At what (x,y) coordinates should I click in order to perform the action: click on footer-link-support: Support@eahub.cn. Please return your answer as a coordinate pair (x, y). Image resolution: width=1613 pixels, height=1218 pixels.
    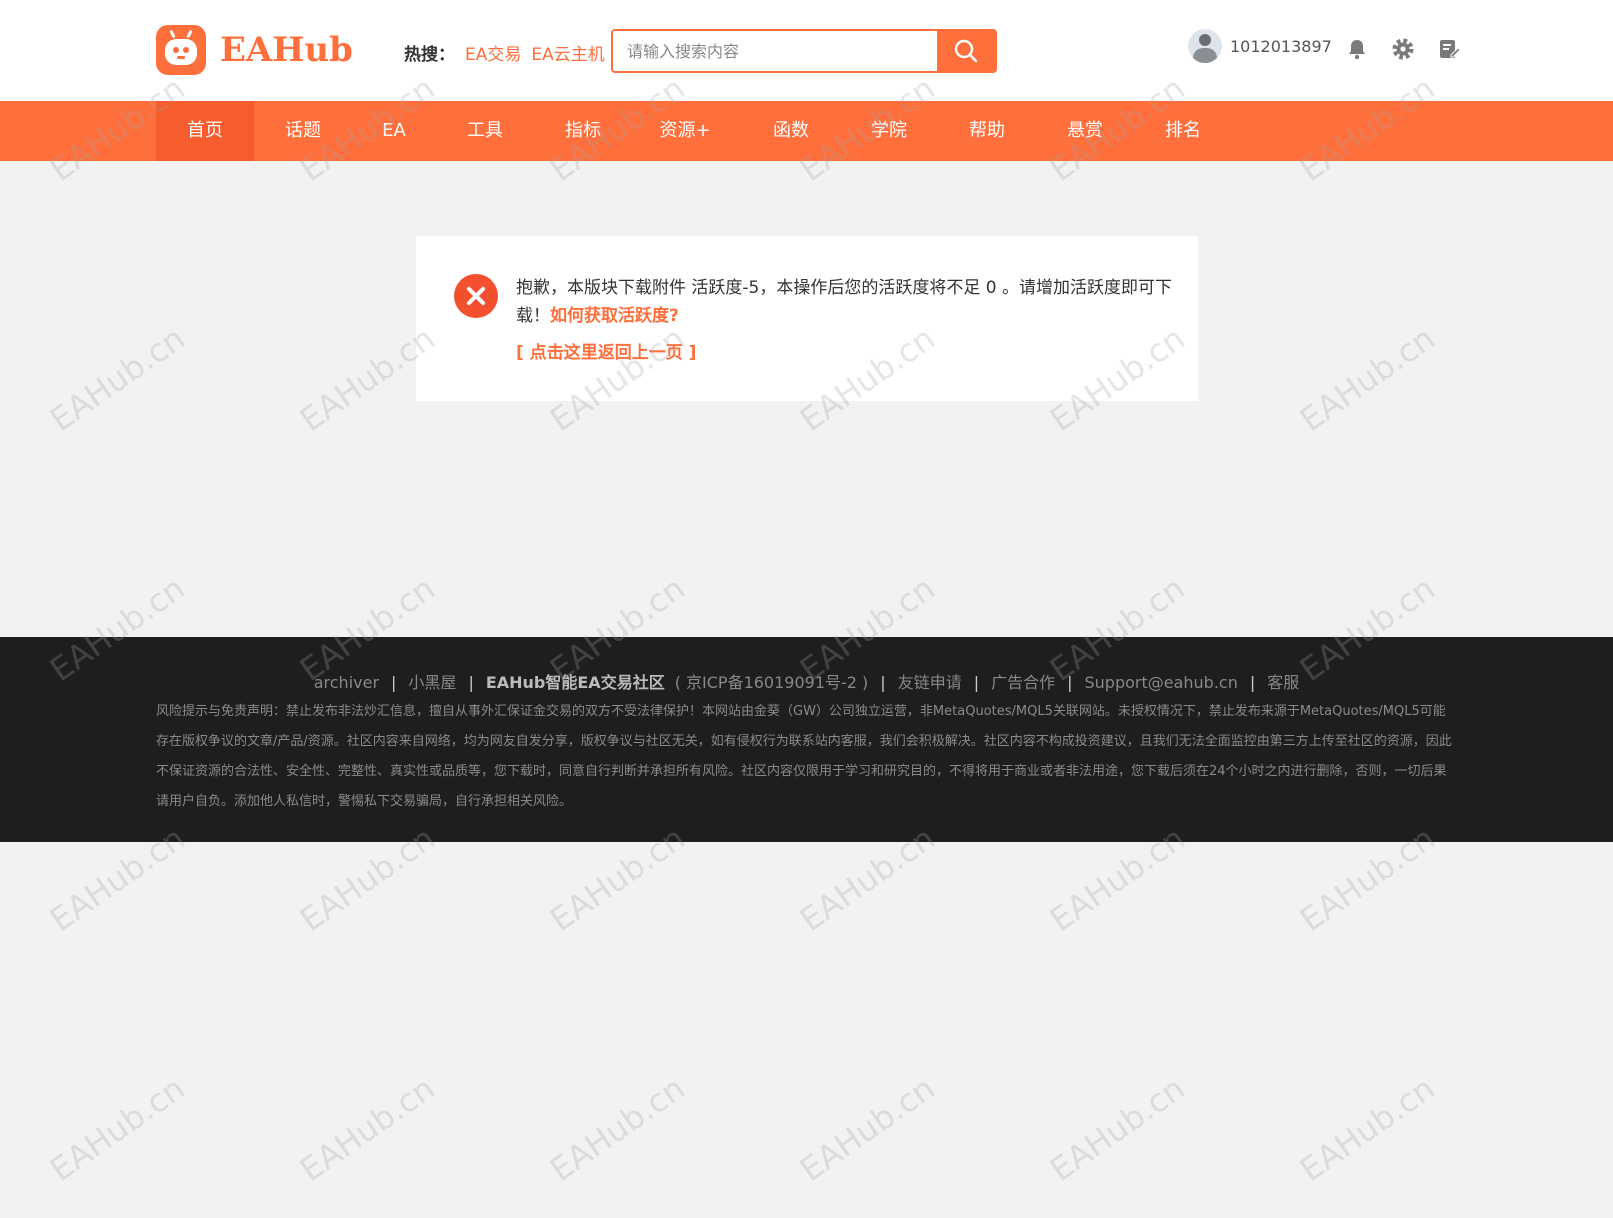
    Looking at the image, I should click on (1161, 682).